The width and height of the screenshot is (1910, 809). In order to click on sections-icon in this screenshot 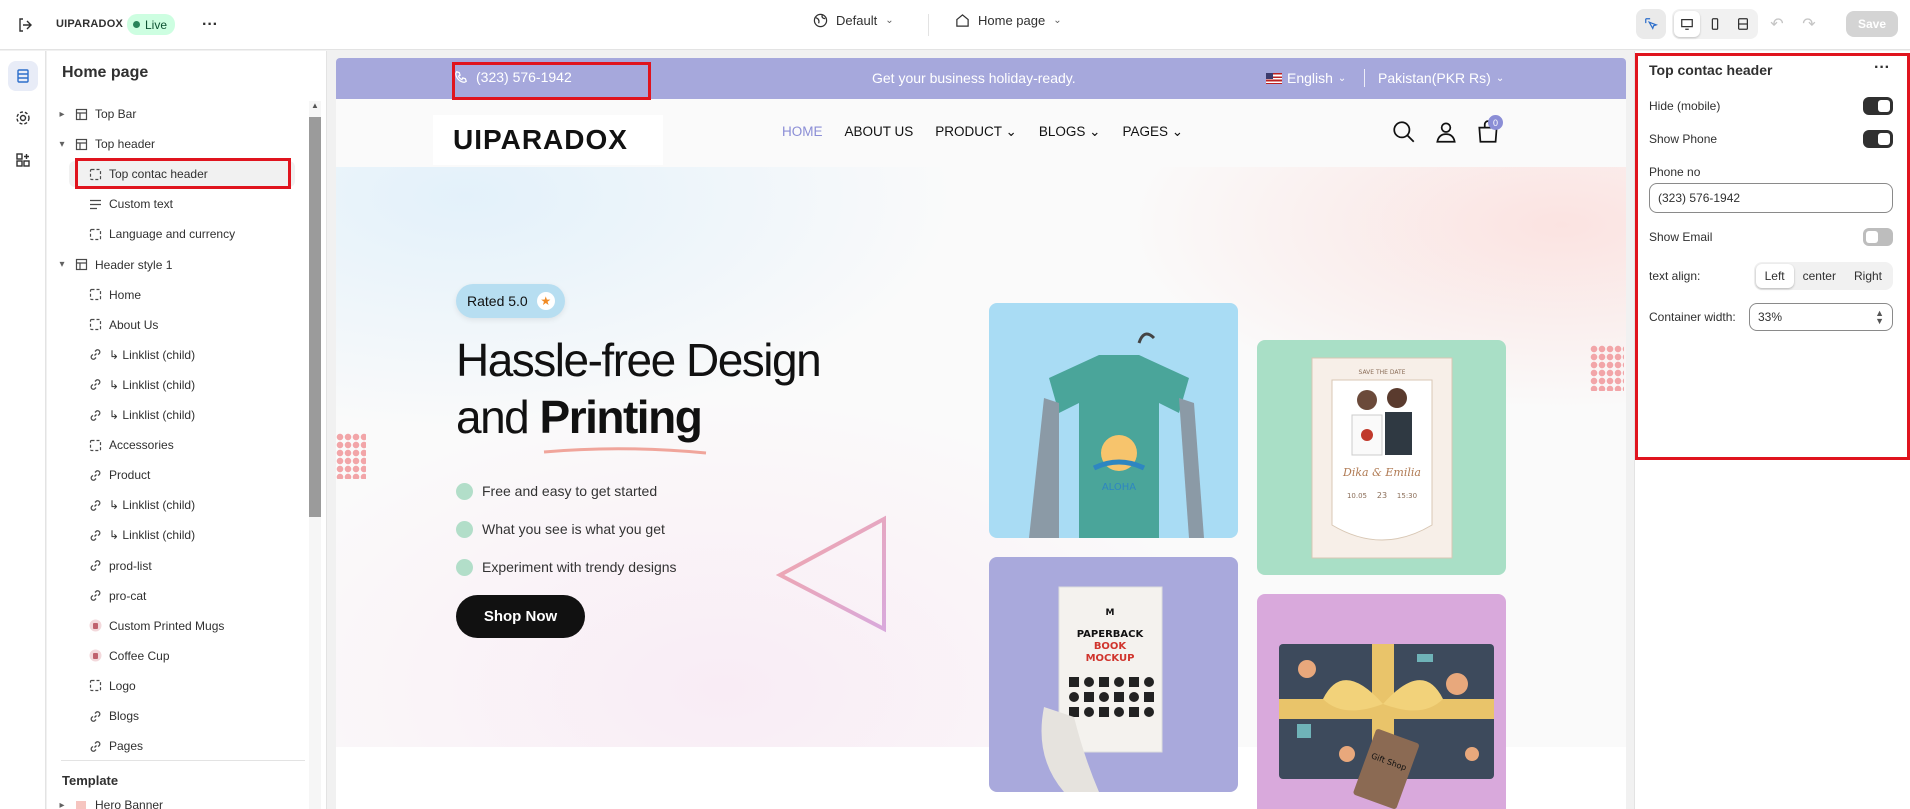, I will do `click(23, 76)`.